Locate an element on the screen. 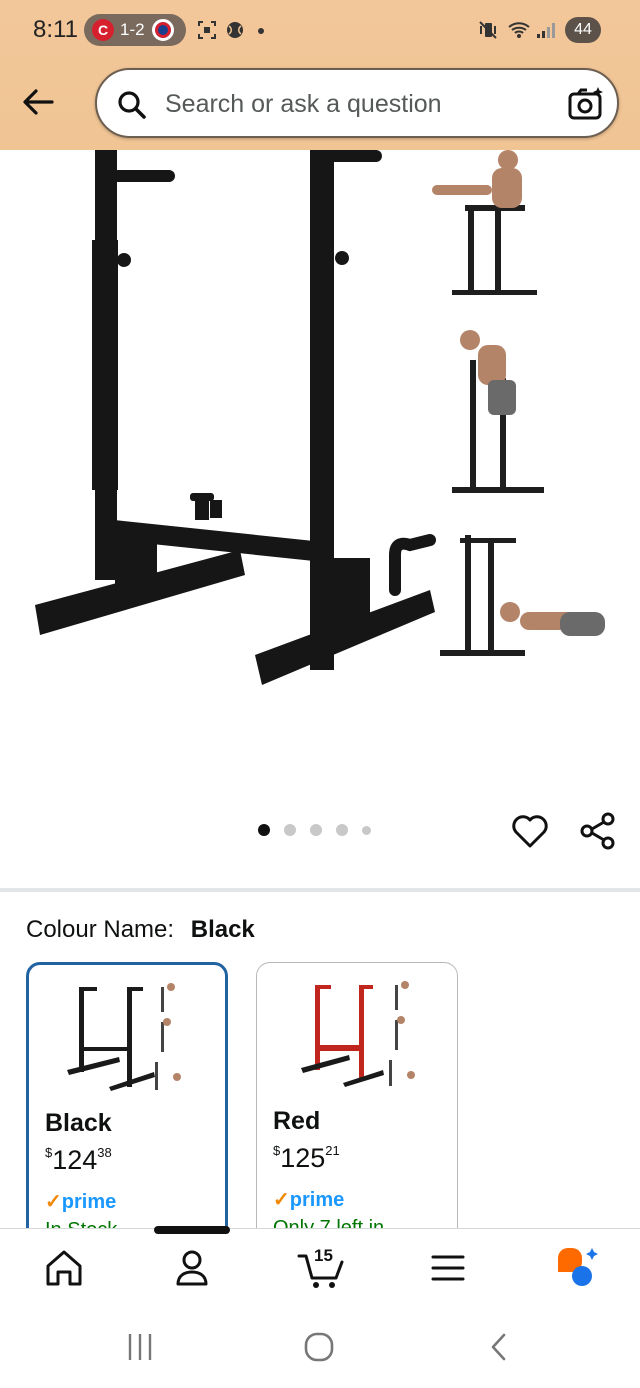 The width and height of the screenshot is (640, 1388). cart-count-badge: 15 is located at coordinates (323, 1255).